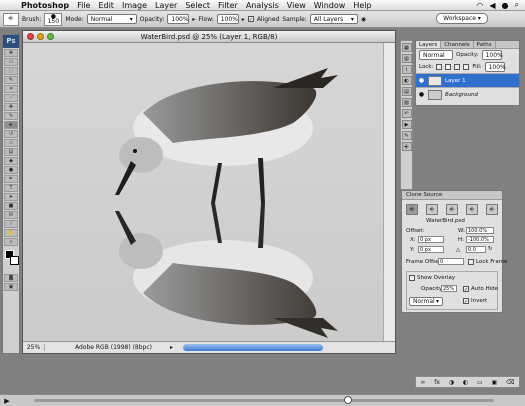 This screenshot has width=525, height=406. I want to click on screen-mode-icon: ▣, so click(11, 287).